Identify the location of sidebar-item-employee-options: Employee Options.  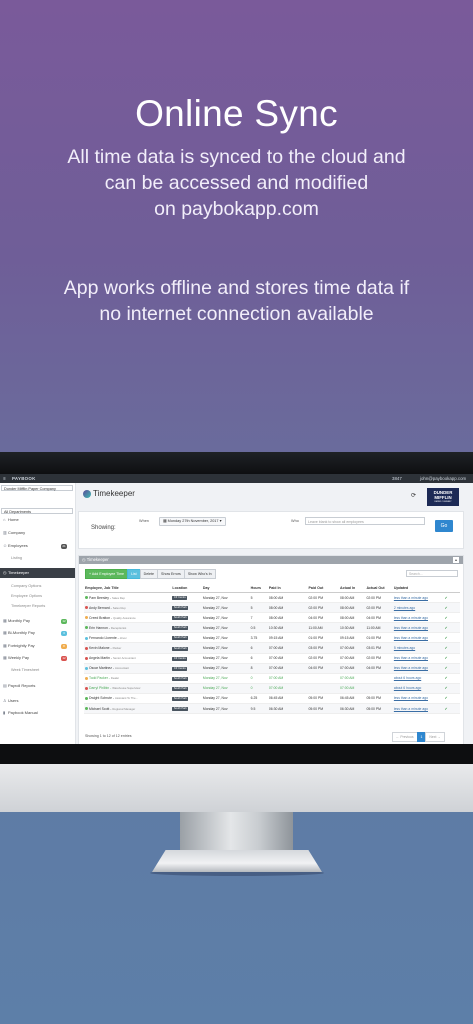
(37, 596).